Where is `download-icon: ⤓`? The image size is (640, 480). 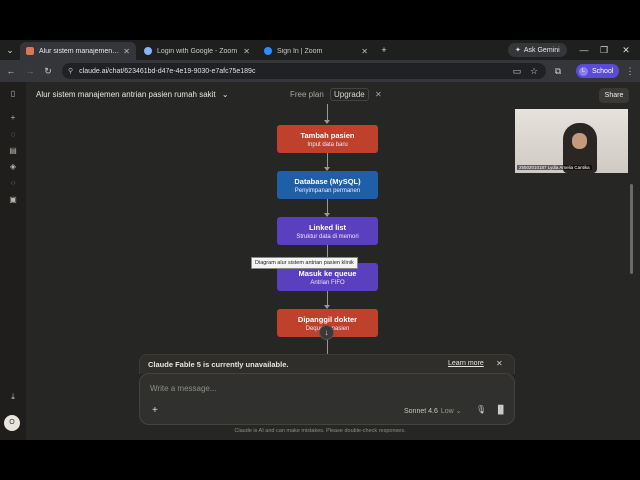
download-icon: ⤓ is located at coordinates (13, 398).